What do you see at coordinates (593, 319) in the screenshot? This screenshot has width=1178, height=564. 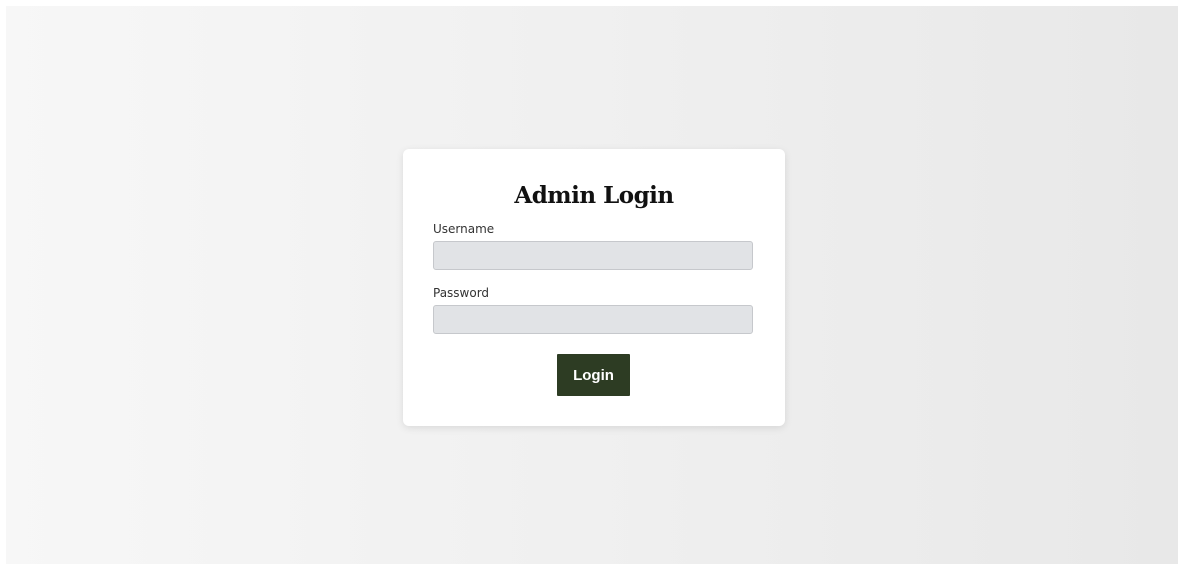 I see `password-input` at bounding box center [593, 319].